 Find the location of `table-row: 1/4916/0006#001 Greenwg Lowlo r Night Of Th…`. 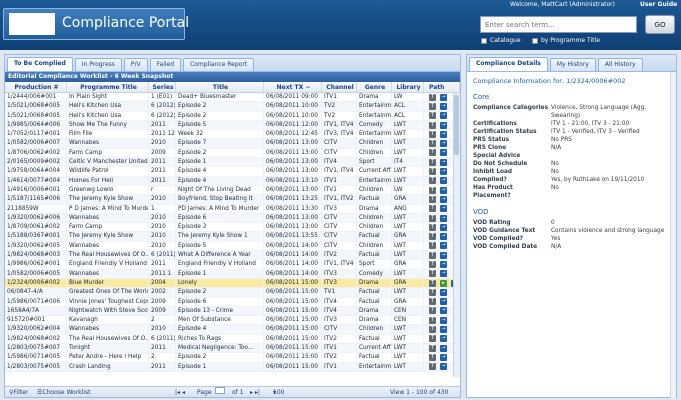

table-row: 1/4916/0006#001 Greenwg Lowlo r Night Of Th… is located at coordinates (232, 190).